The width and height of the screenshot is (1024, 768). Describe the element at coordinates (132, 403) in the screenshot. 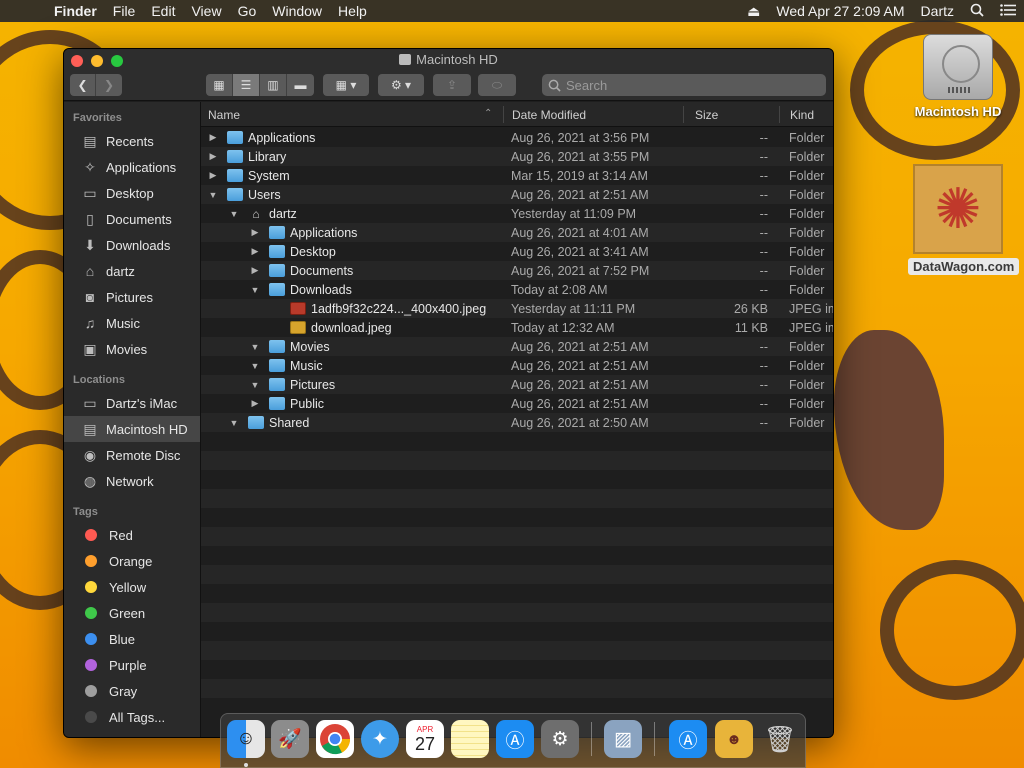

I see `sidebar-item-imac: ▭ Dartz's iMac` at that location.